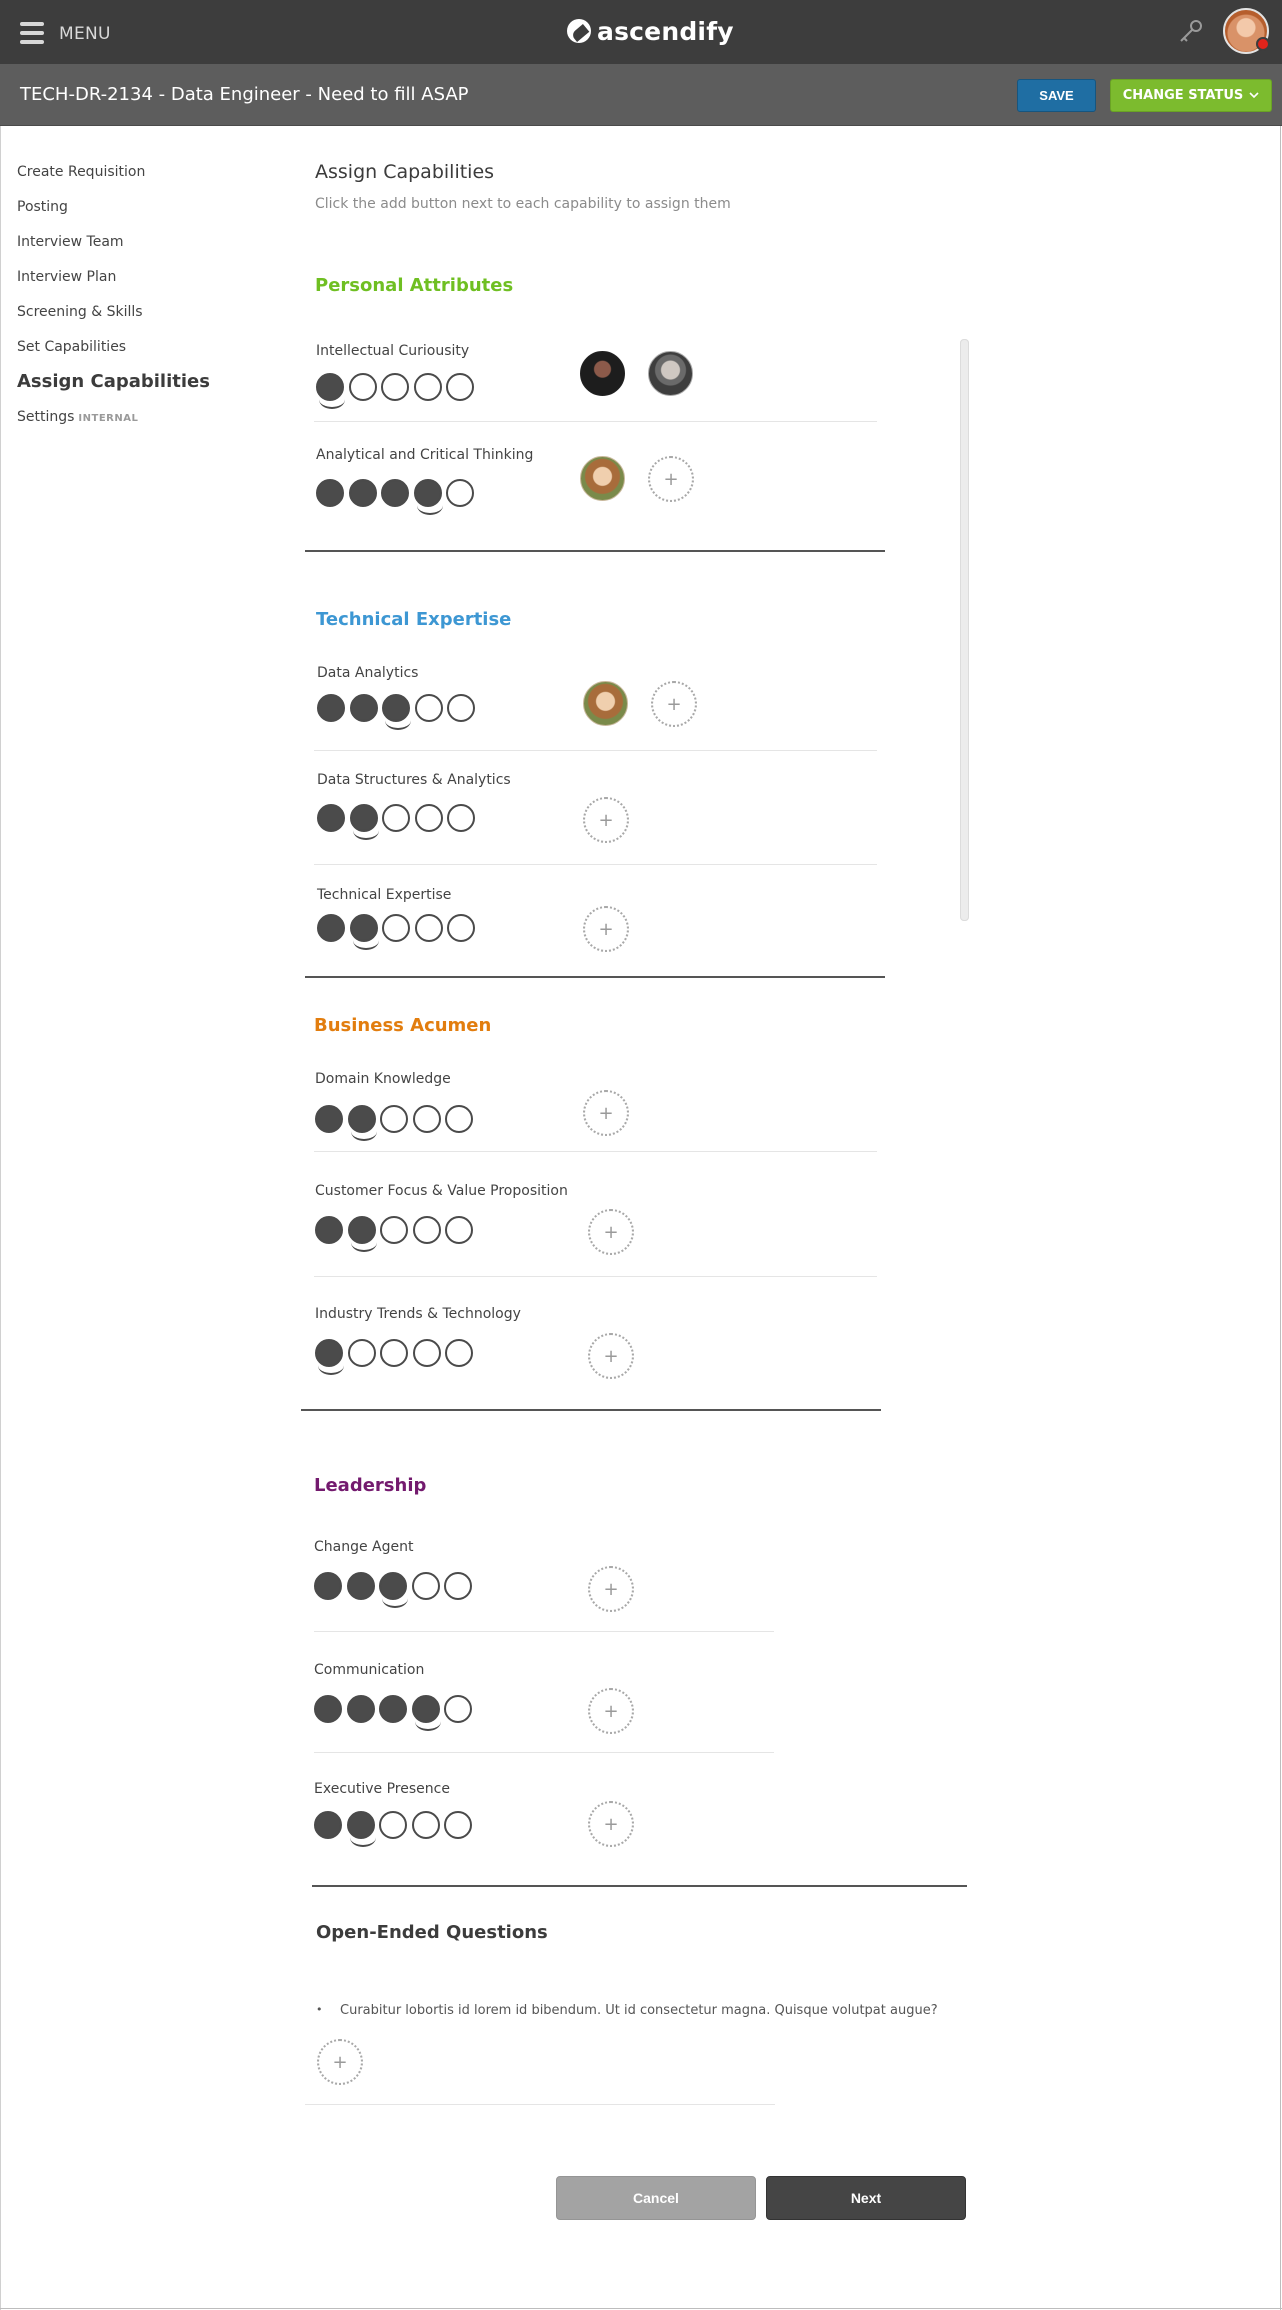 This screenshot has width=1282, height=2310. What do you see at coordinates (1254, 95) in the screenshot?
I see `chevron-down-icon` at bounding box center [1254, 95].